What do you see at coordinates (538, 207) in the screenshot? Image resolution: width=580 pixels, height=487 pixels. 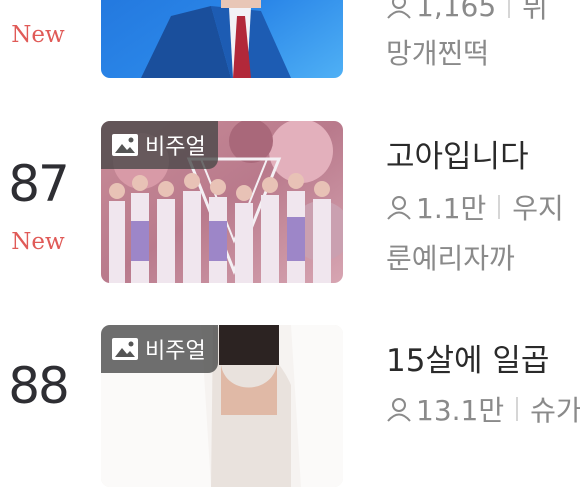 I see `author-name: 우지` at bounding box center [538, 207].